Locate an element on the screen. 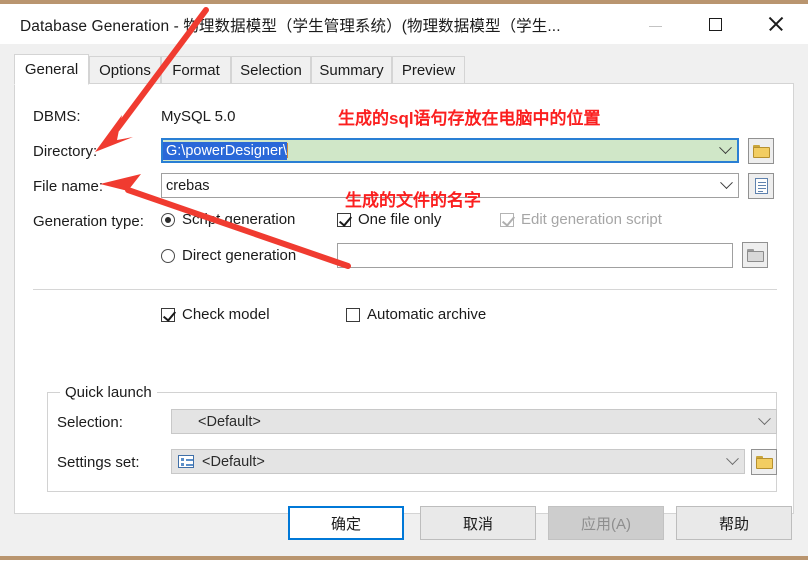 This screenshot has height=566, width=808. apply-button: 应用(A) is located at coordinates (606, 523).